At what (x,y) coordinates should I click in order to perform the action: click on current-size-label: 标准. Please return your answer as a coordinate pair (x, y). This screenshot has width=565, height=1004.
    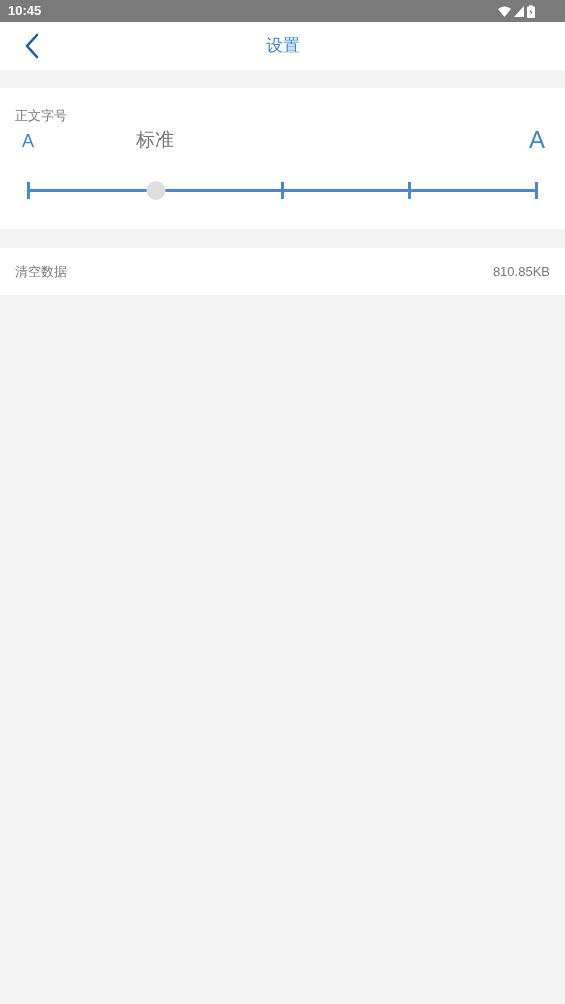
    Looking at the image, I should click on (155, 140).